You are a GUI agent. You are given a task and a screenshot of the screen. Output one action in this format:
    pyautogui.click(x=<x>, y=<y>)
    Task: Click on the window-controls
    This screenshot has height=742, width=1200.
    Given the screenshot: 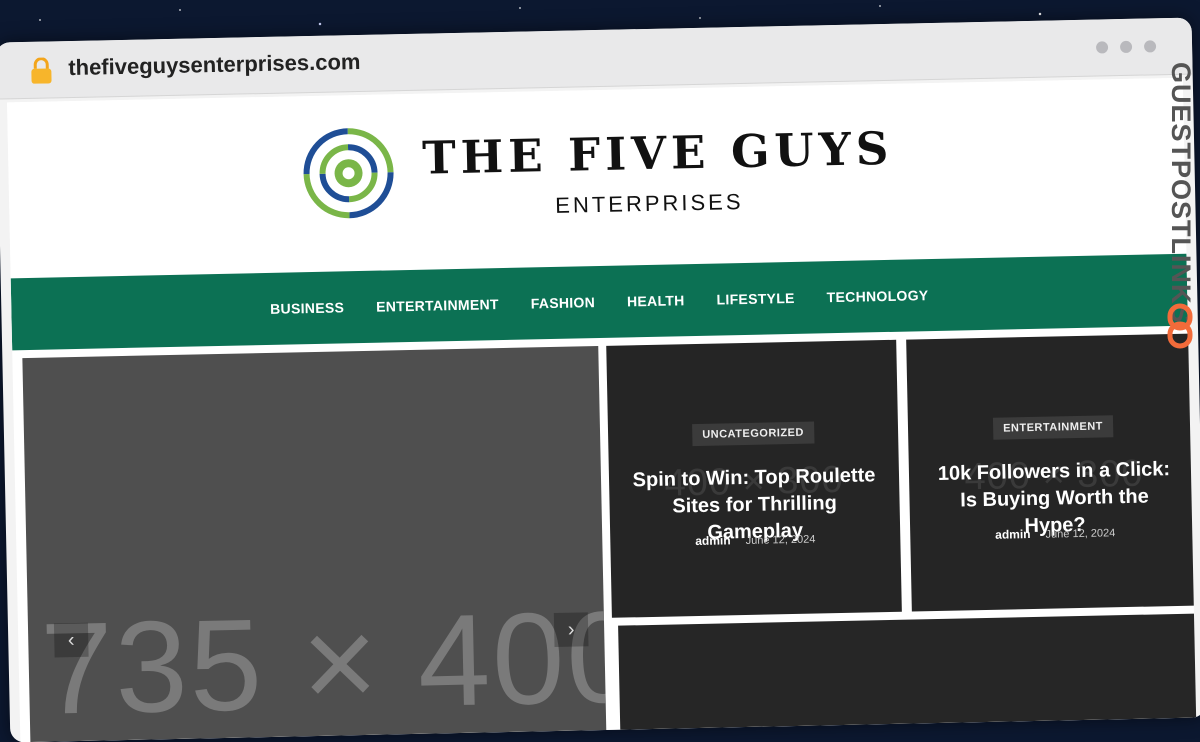 What is the action you would take?
    pyautogui.click(x=1126, y=47)
    